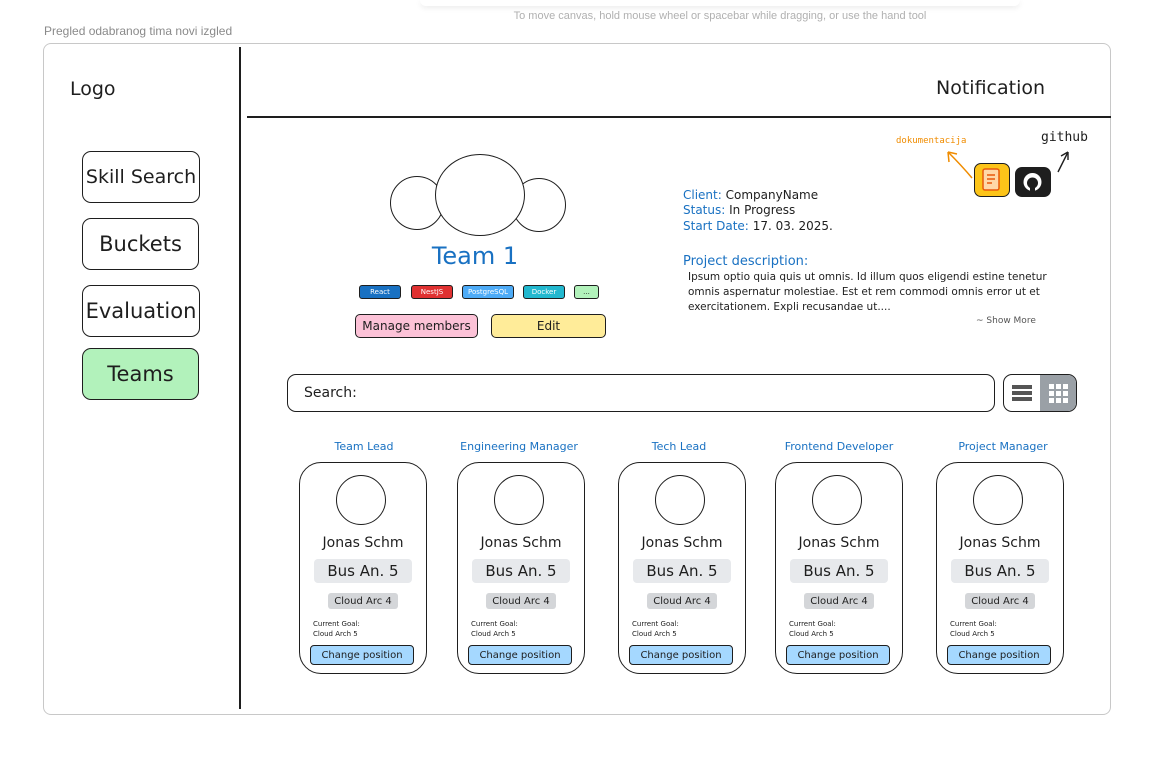 The width and height of the screenshot is (1162, 768). Describe the element at coordinates (670, 394) in the screenshot. I see `search-input` at that location.